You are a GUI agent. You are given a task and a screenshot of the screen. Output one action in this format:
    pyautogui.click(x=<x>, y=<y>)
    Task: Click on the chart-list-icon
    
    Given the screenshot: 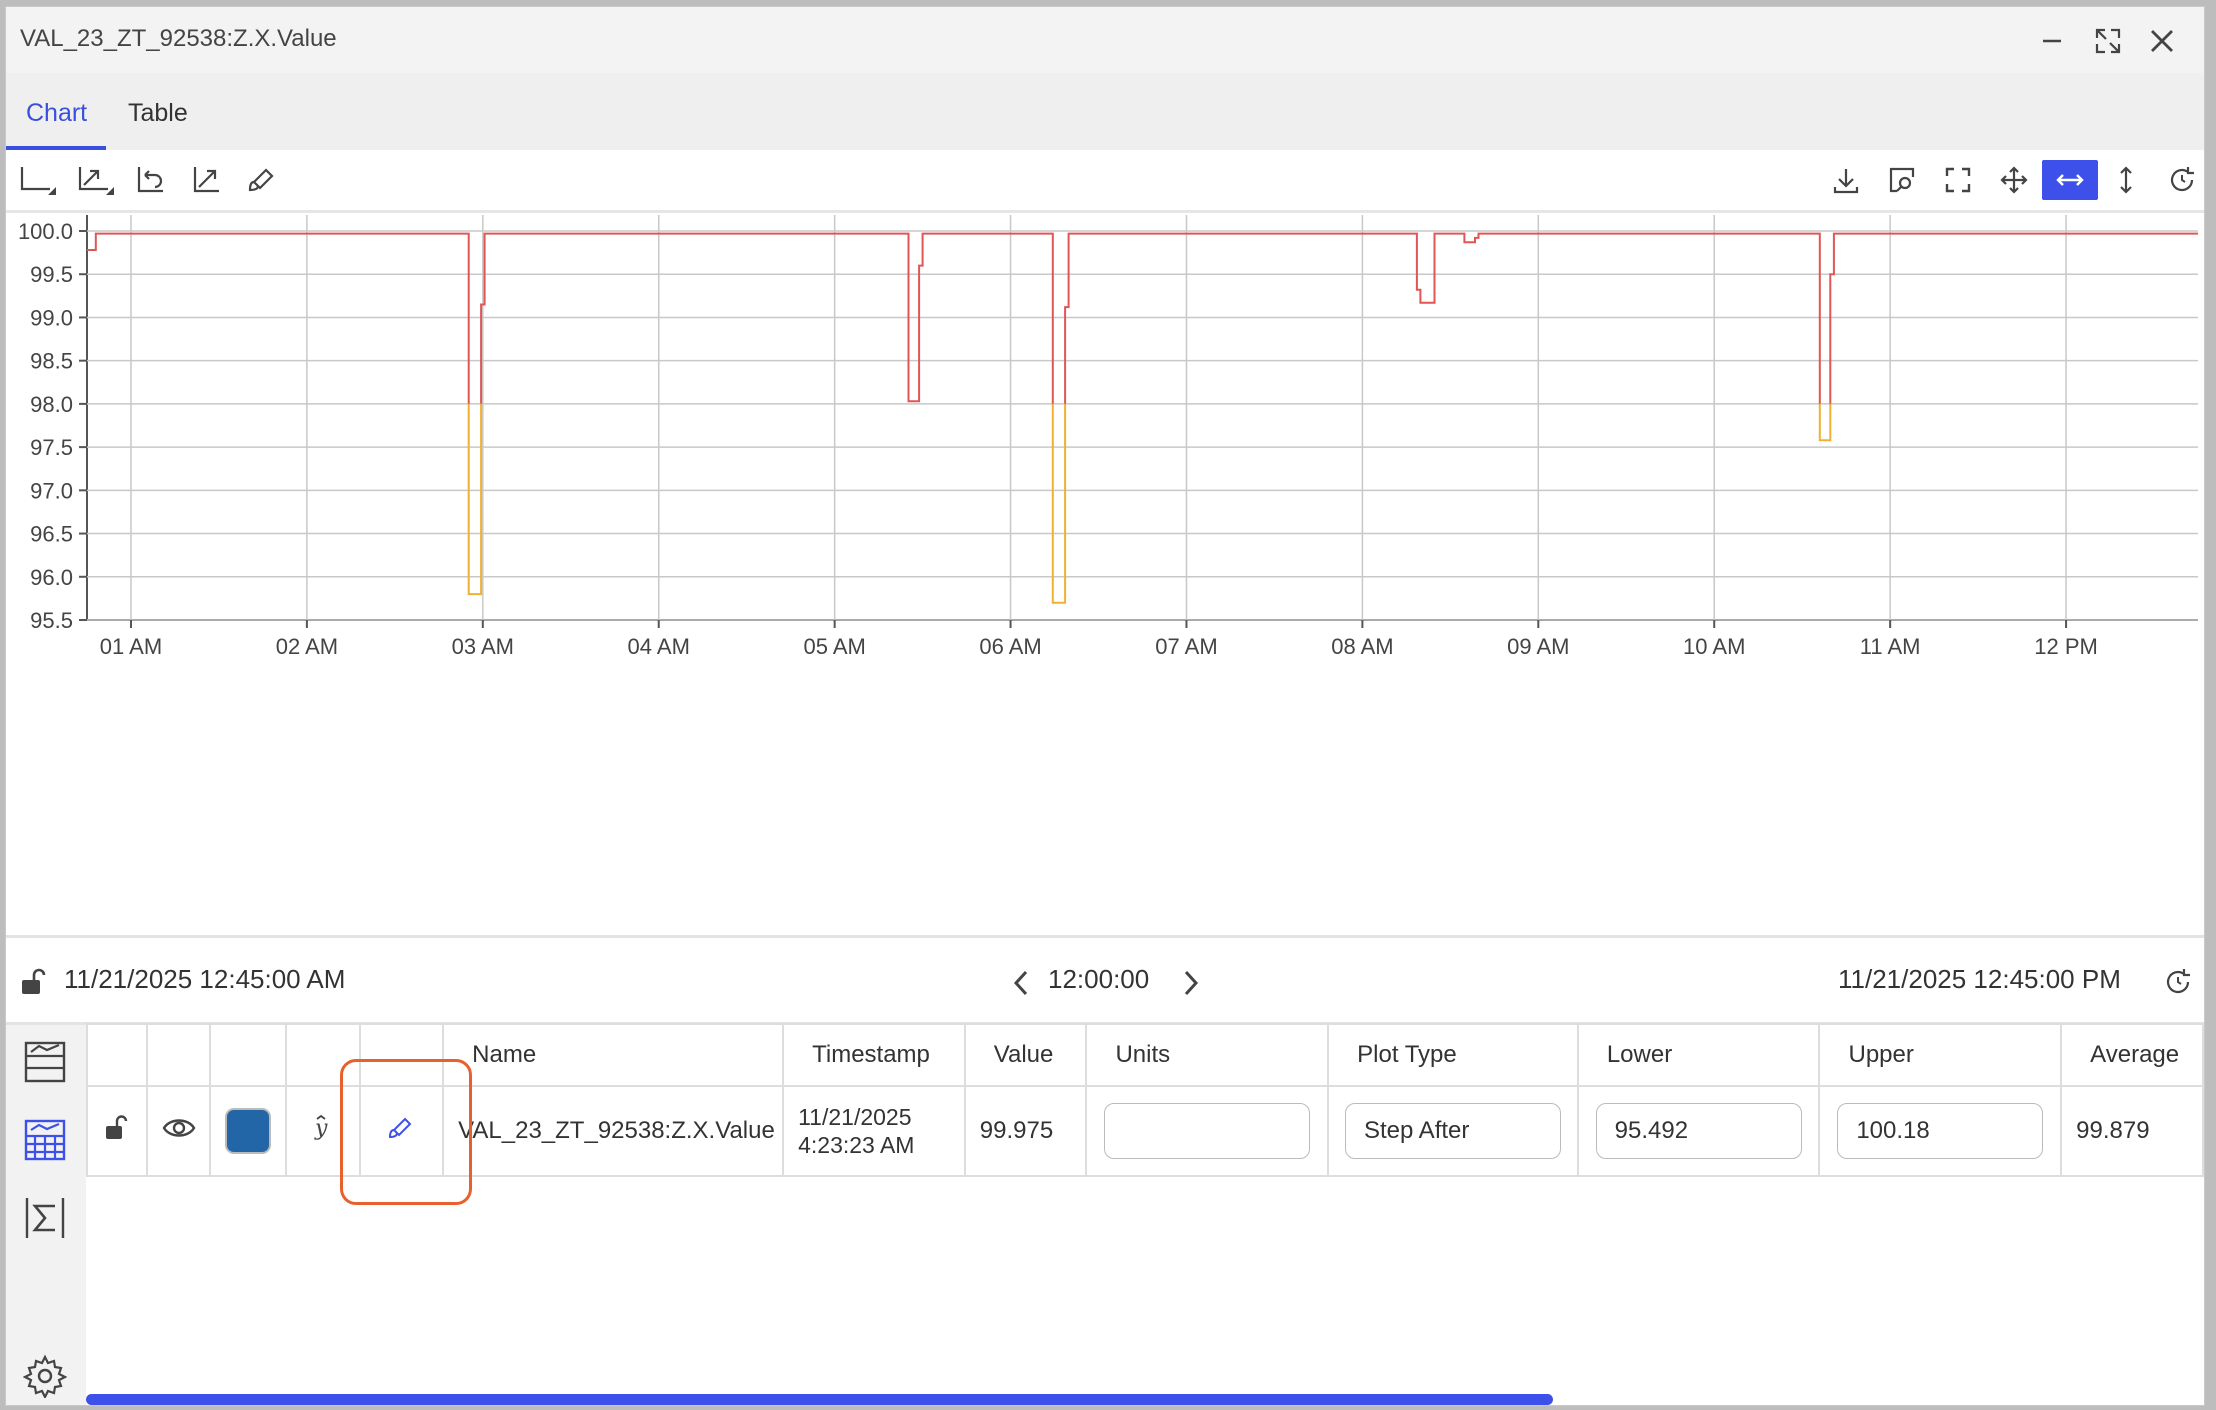 What is the action you would take?
    pyautogui.click(x=45, y=1062)
    